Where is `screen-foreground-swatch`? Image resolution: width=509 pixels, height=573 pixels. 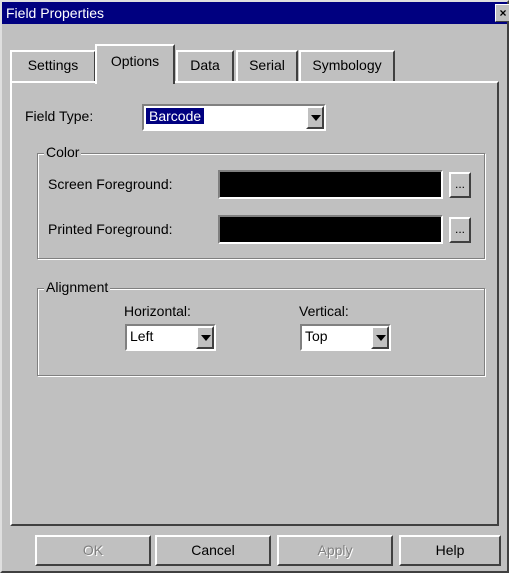
screen-foreground-swatch is located at coordinates (330, 184).